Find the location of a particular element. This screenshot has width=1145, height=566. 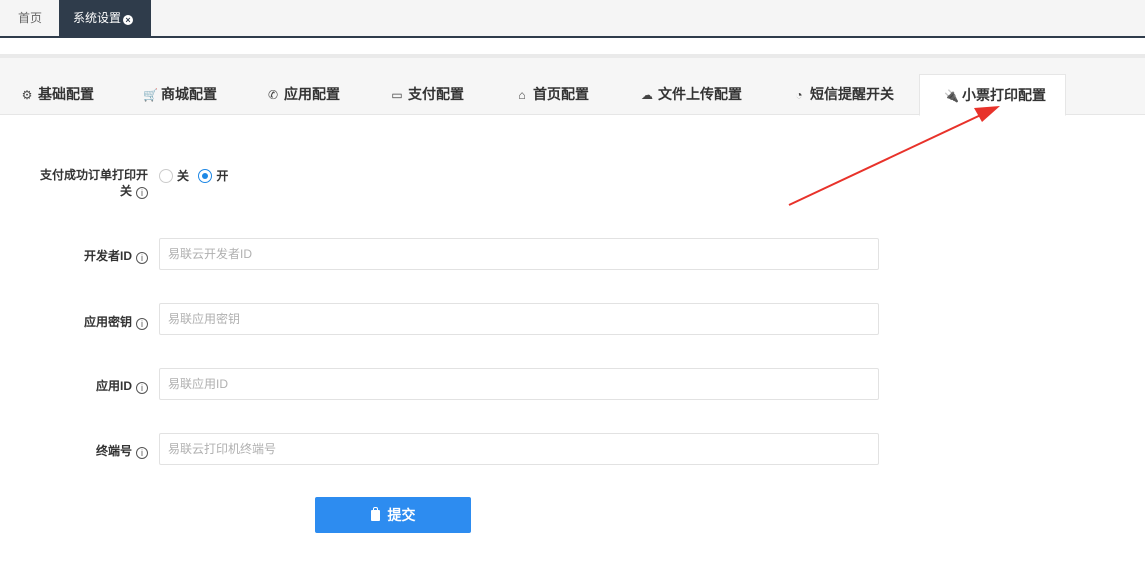

arrow-head is located at coordinates (987, 114).